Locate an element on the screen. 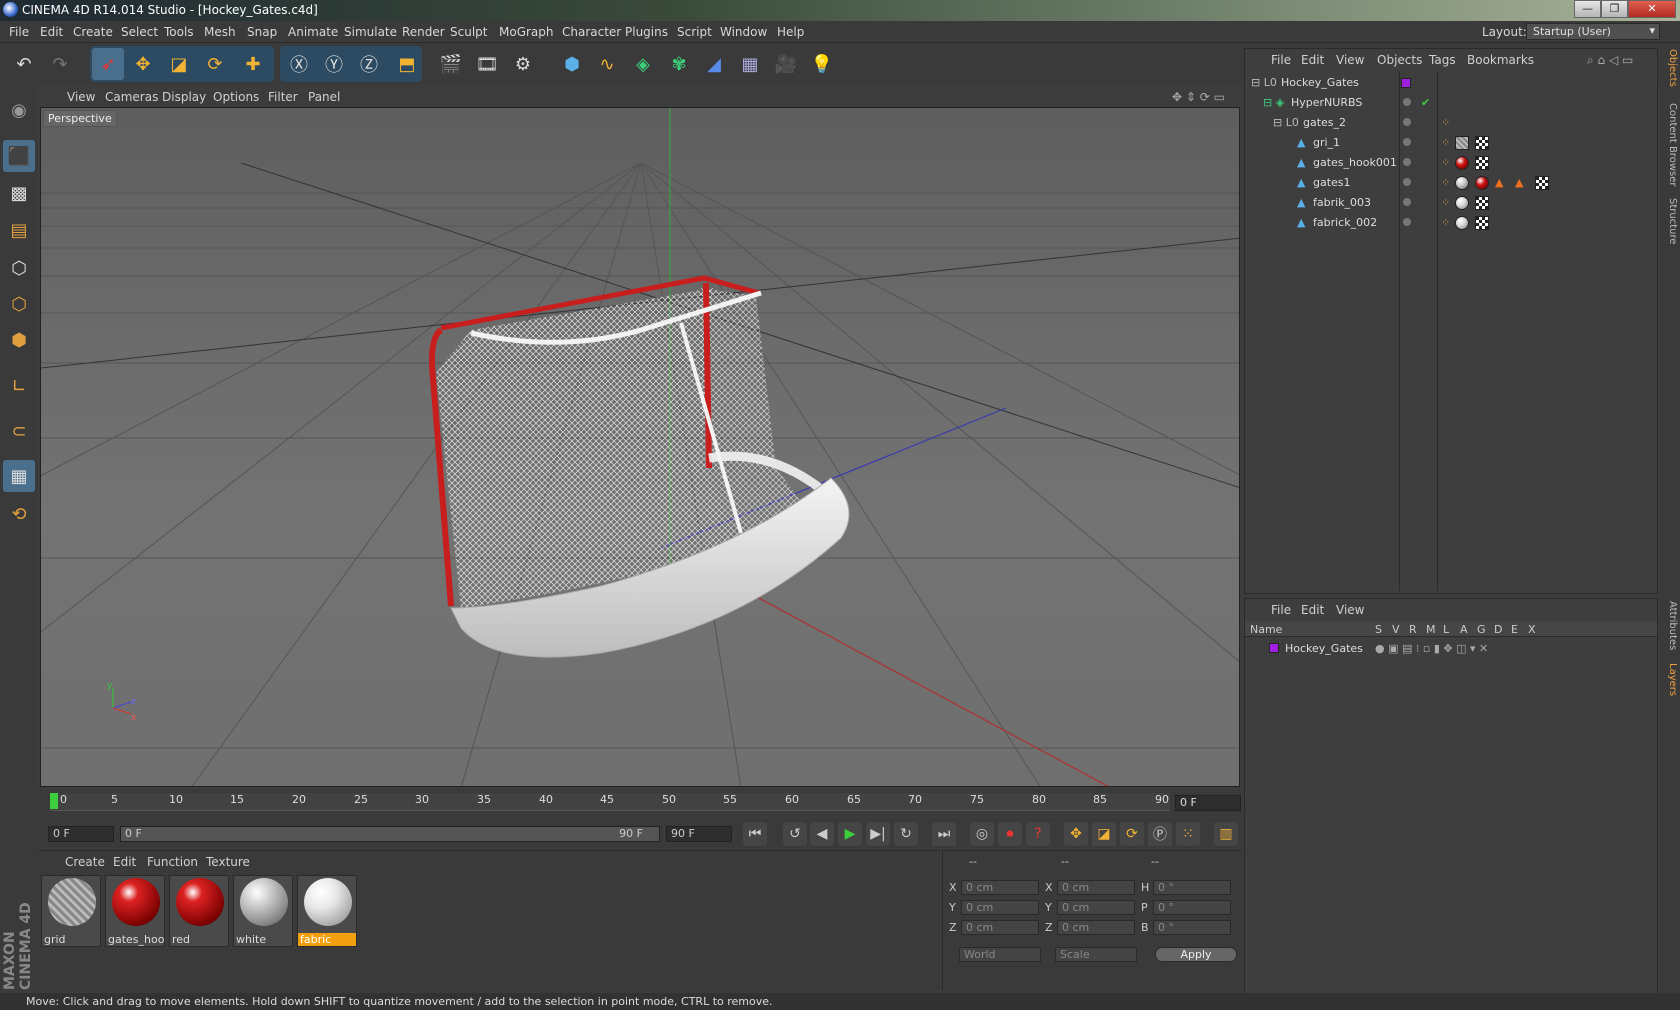 The image size is (1680, 1010). floor-environment-icon: ▦ is located at coordinates (750, 64).